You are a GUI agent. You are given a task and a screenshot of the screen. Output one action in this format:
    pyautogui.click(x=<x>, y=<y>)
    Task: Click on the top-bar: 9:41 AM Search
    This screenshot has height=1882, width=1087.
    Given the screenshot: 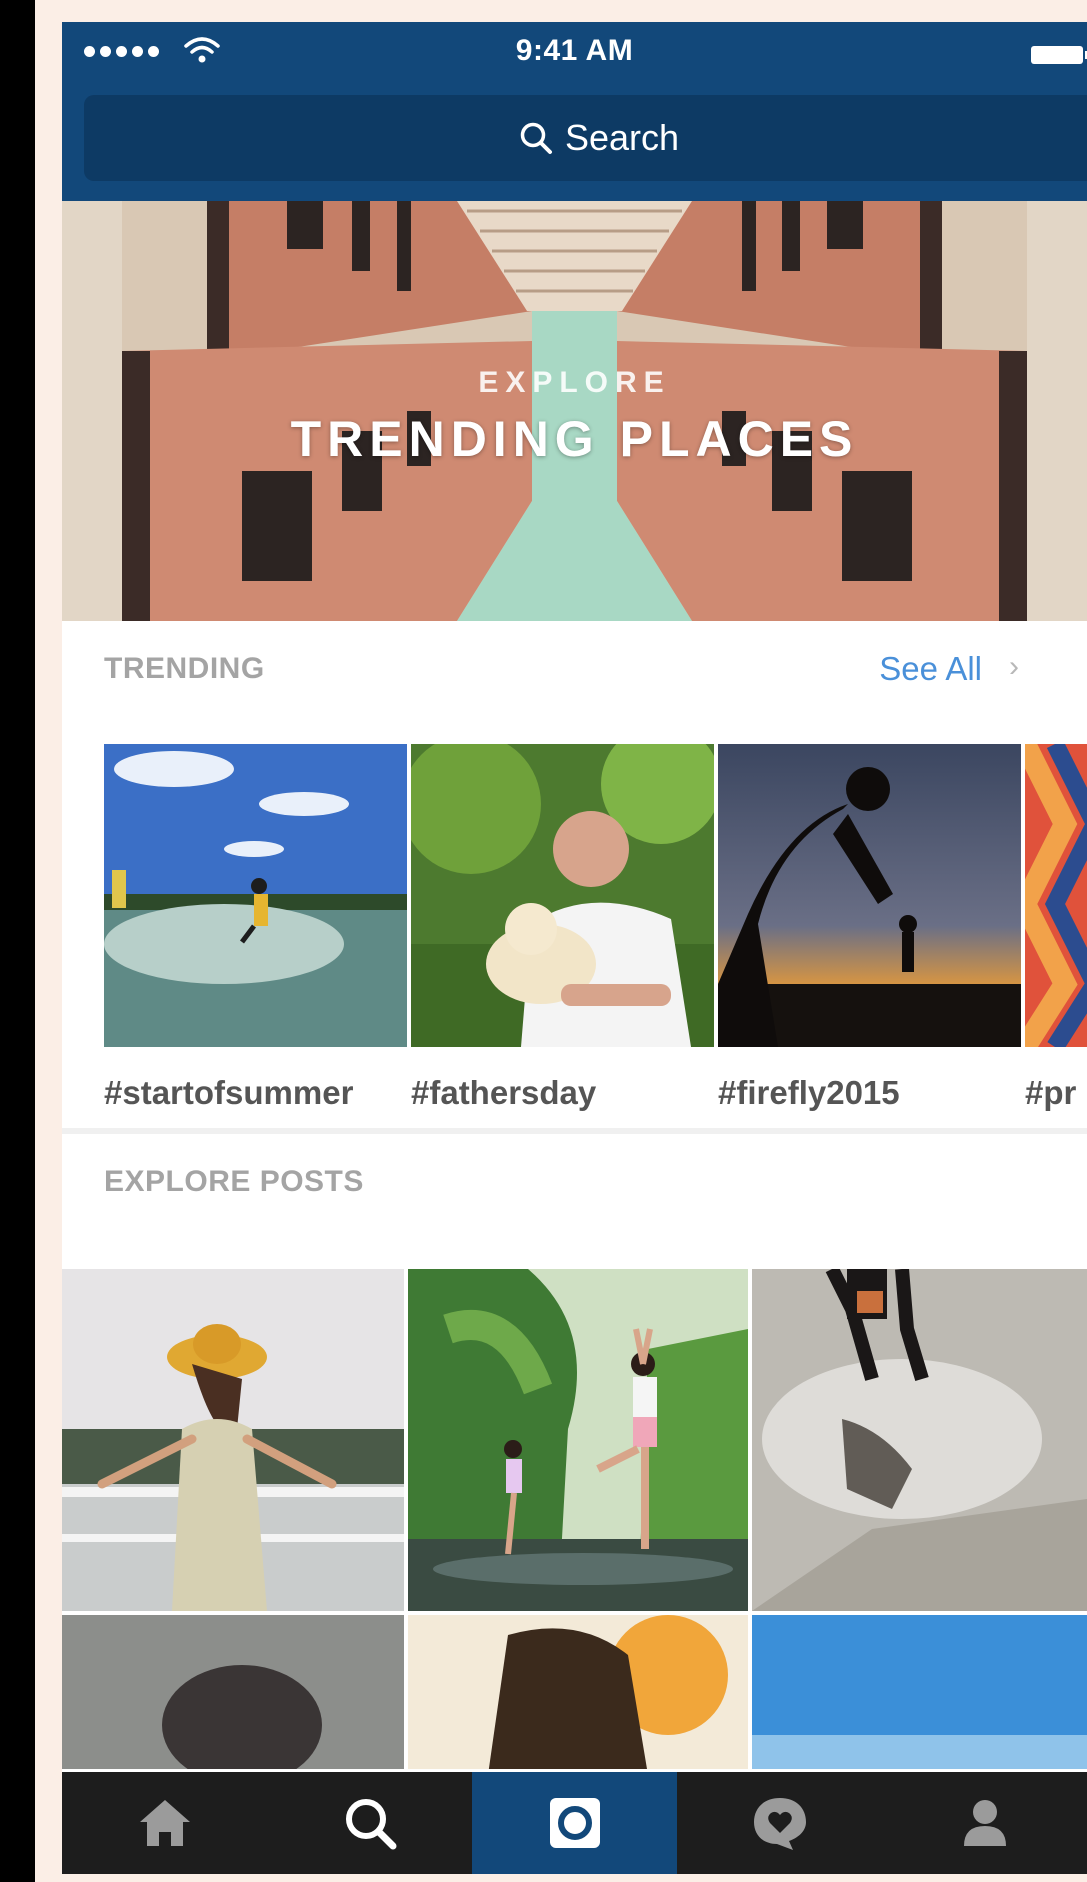 What is the action you would take?
    pyautogui.click(x=574, y=111)
    